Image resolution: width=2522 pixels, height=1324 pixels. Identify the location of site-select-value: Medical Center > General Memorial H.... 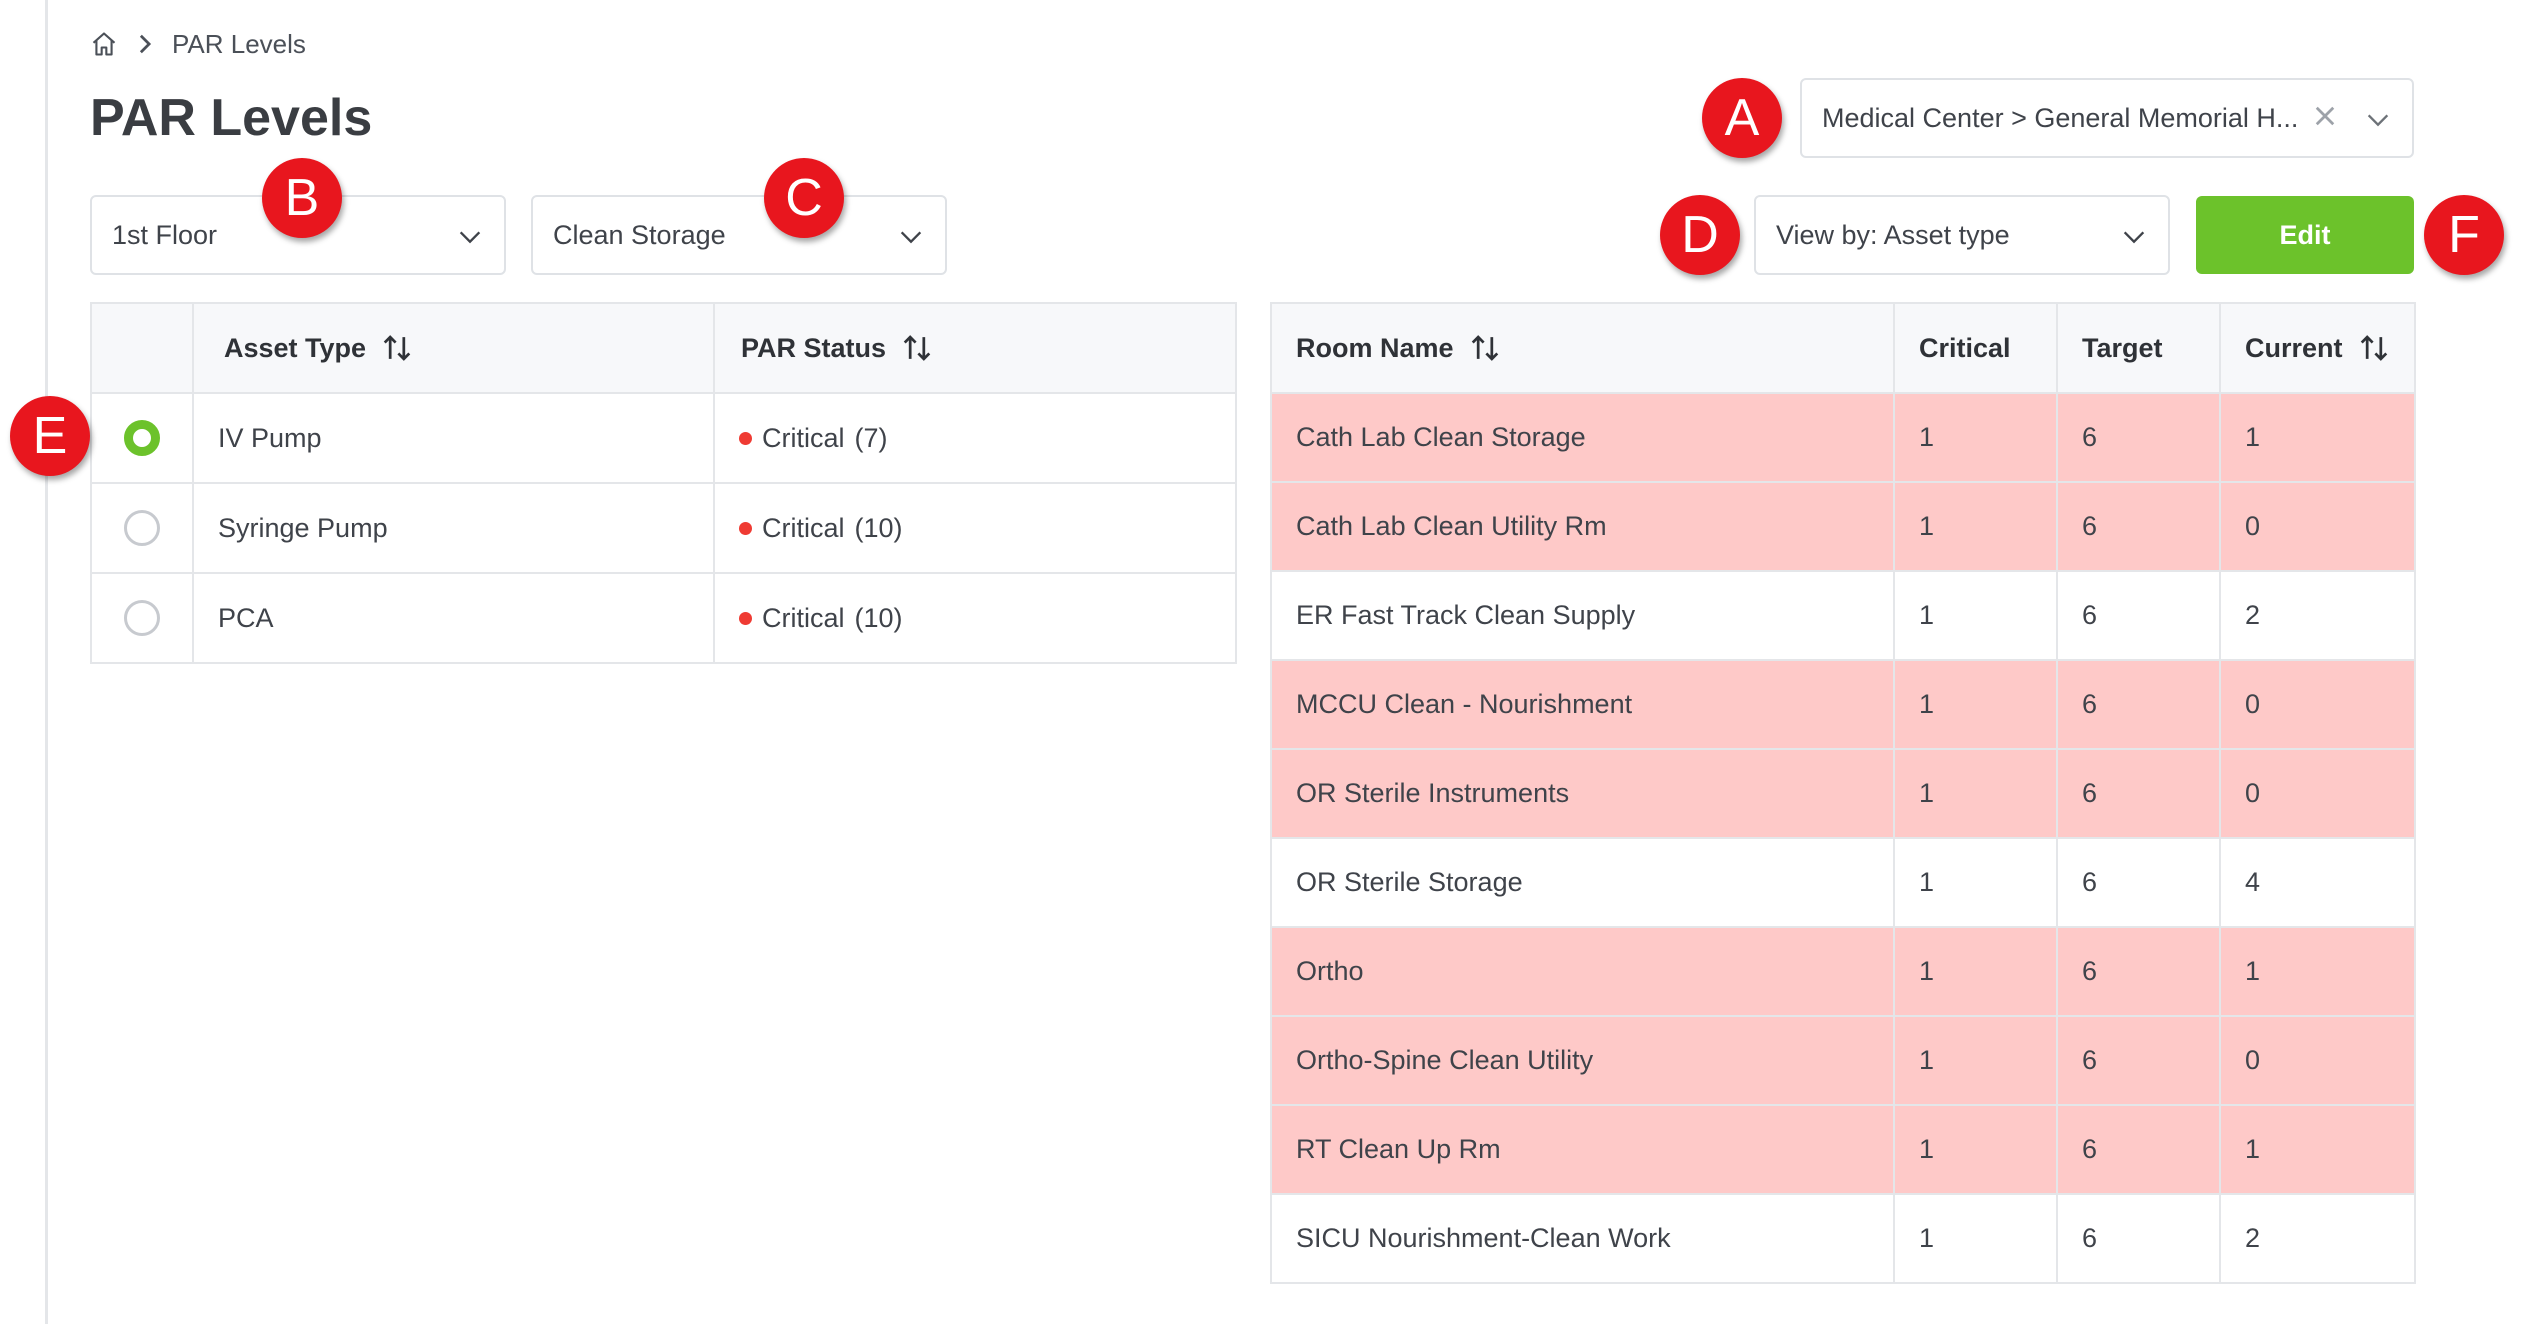
(2060, 117).